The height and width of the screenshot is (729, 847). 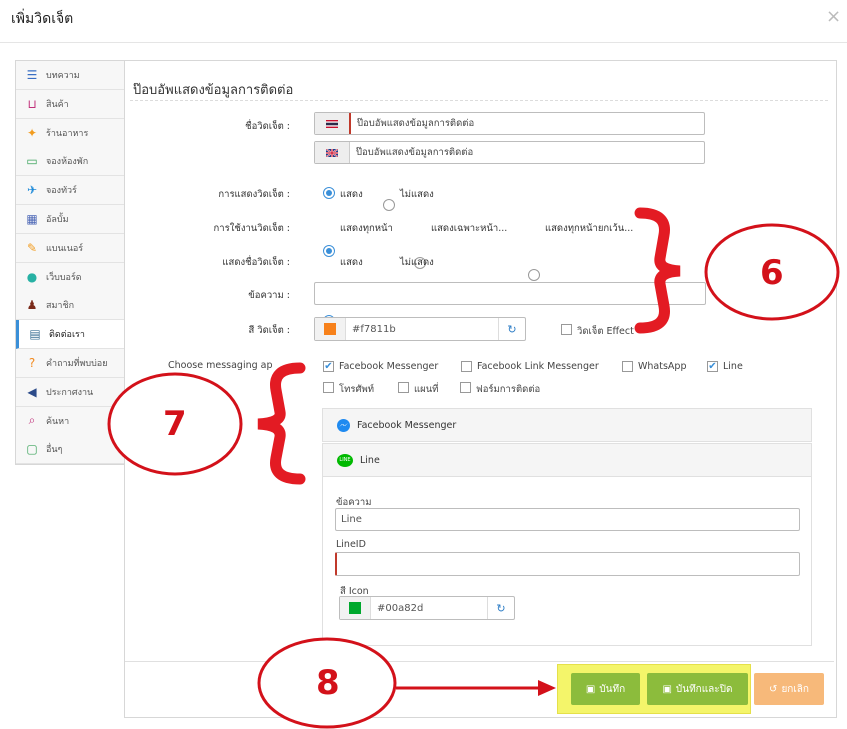 I want to click on annotation-number-7: 7, so click(x=175, y=424).